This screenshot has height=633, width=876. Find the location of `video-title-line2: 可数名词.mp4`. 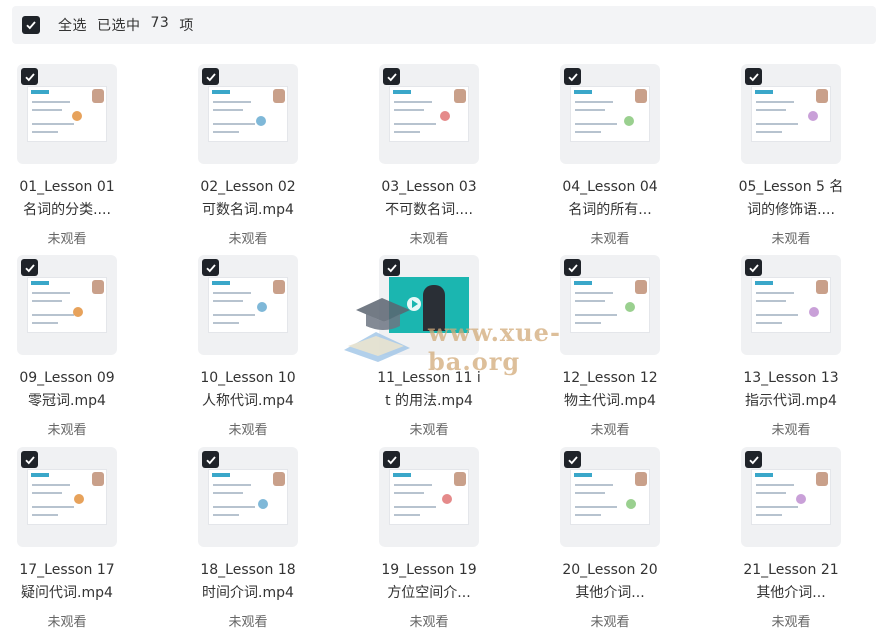

video-title-line2: 可数名词.mp4 is located at coordinates (248, 210).